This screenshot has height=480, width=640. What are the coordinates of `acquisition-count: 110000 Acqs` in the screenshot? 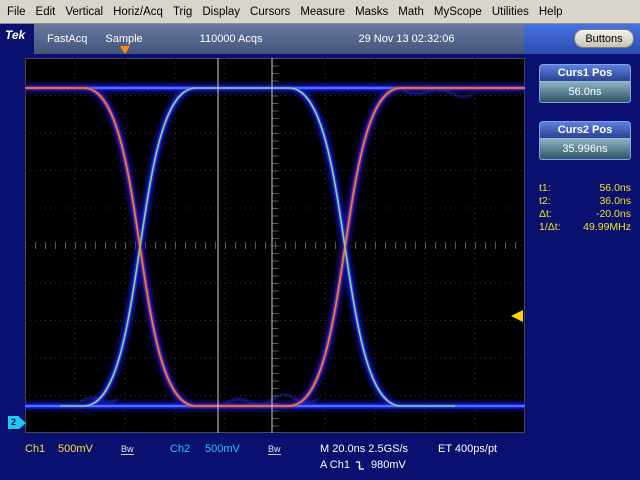 It's located at (231, 39).